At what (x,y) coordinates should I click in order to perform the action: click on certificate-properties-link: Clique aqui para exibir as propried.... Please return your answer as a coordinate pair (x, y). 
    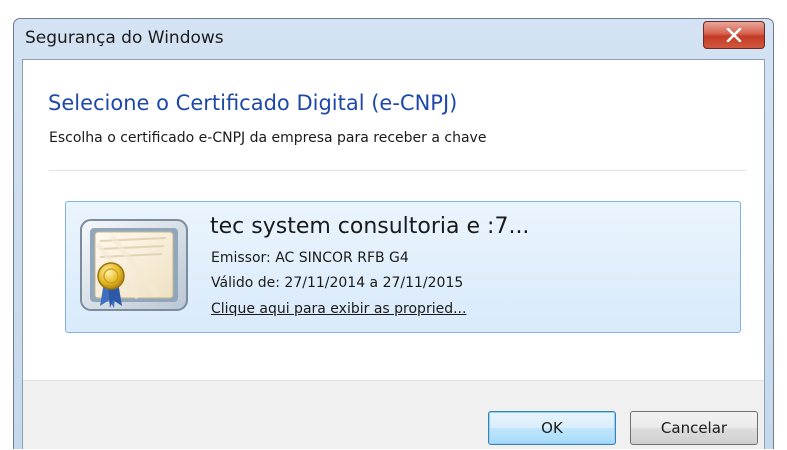
    Looking at the image, I should click on (338, 309).